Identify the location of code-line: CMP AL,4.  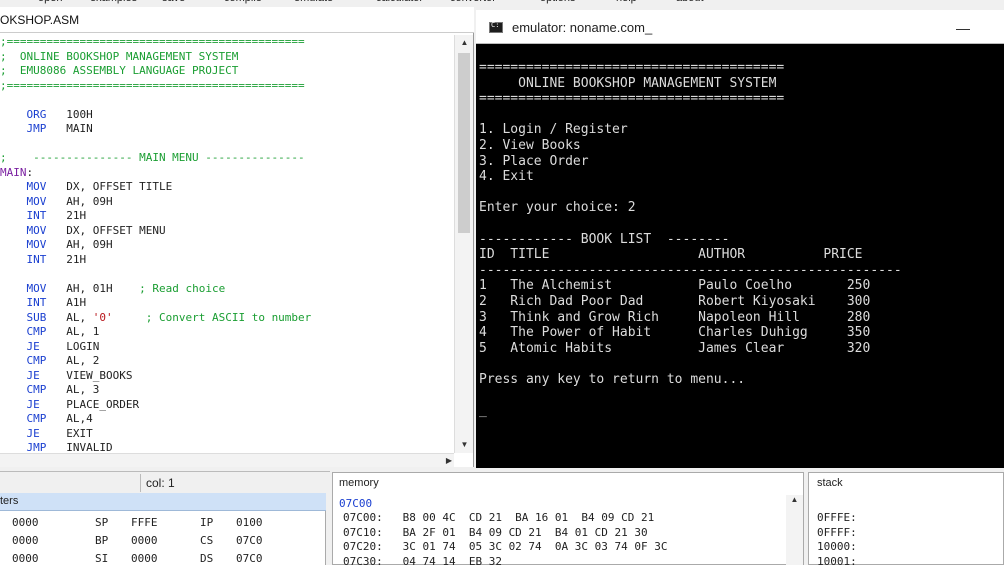
(227, 419).